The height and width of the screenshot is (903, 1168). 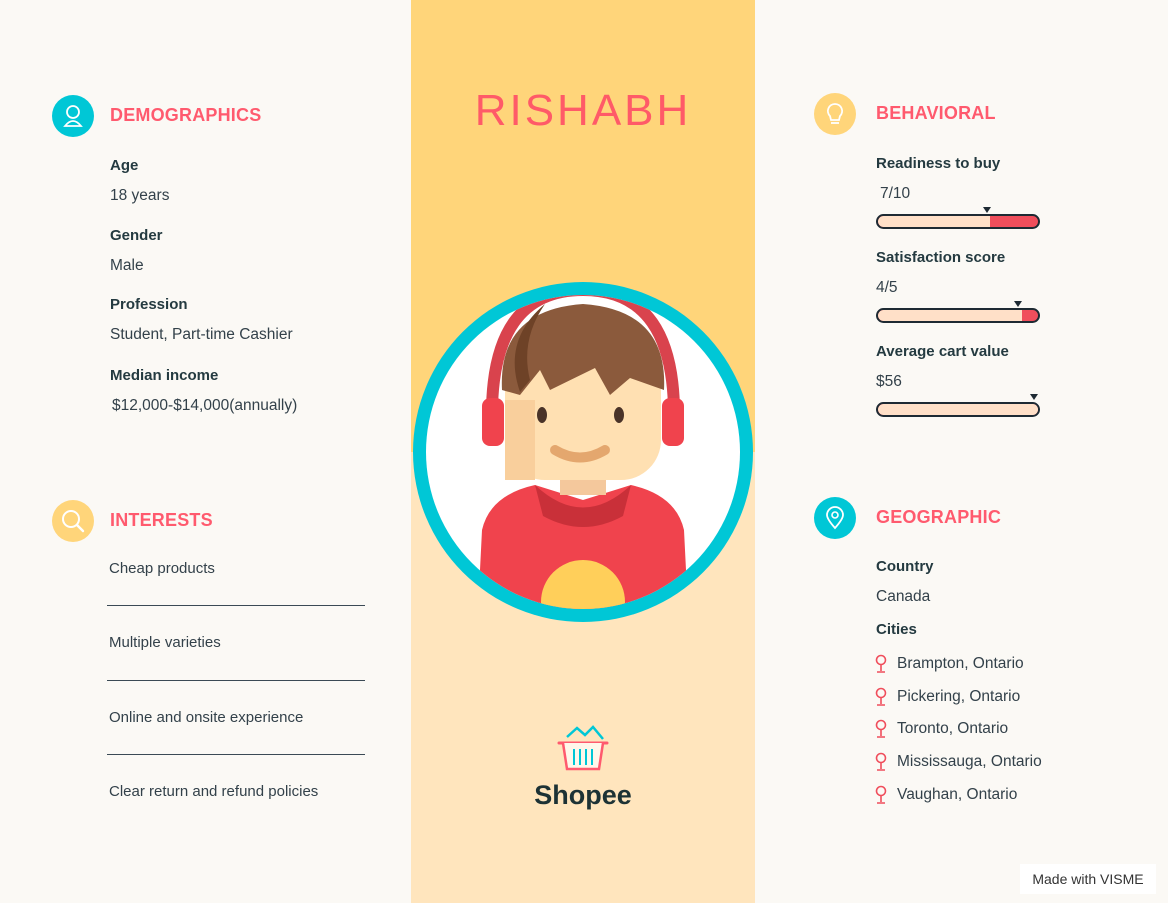 I want to click on interest-item: Multiple varieties, so click(x=165, y=642).